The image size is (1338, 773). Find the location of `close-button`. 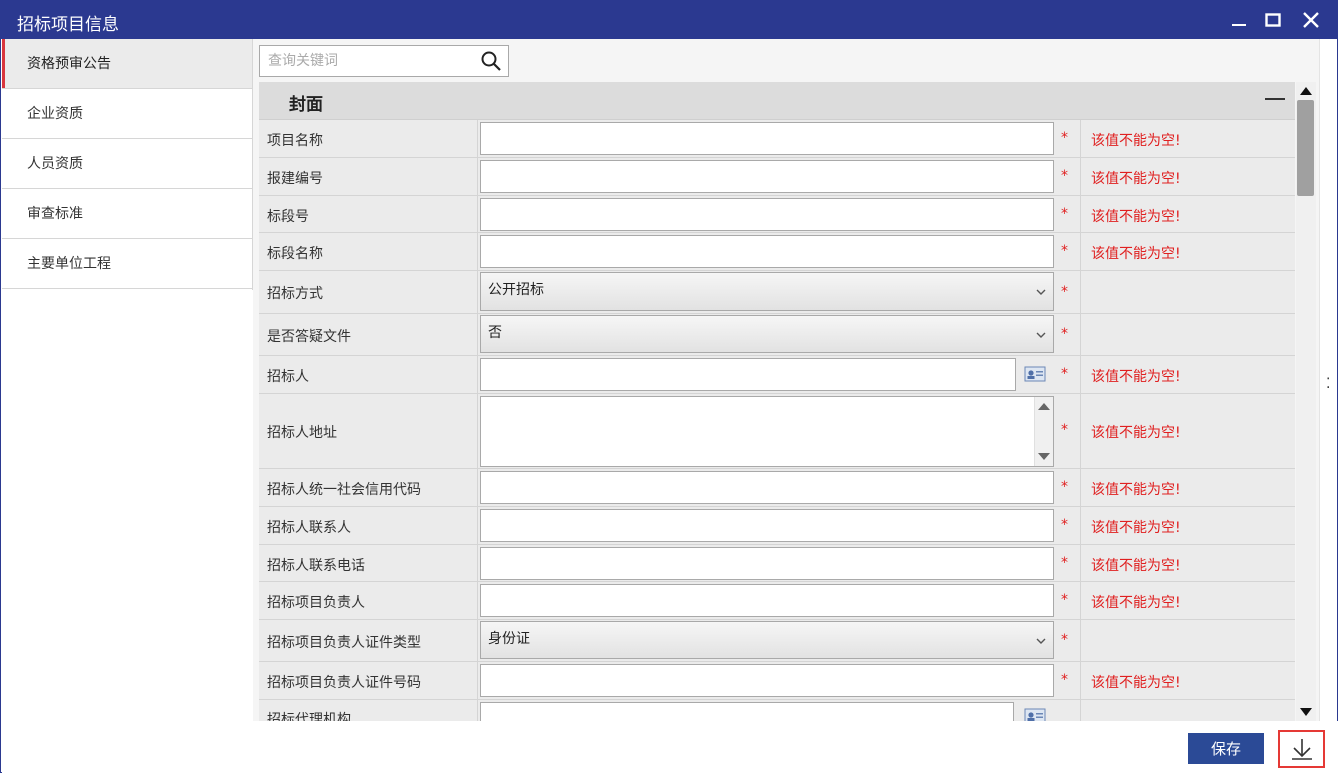

close-button is located at coordinates (1311, 20).